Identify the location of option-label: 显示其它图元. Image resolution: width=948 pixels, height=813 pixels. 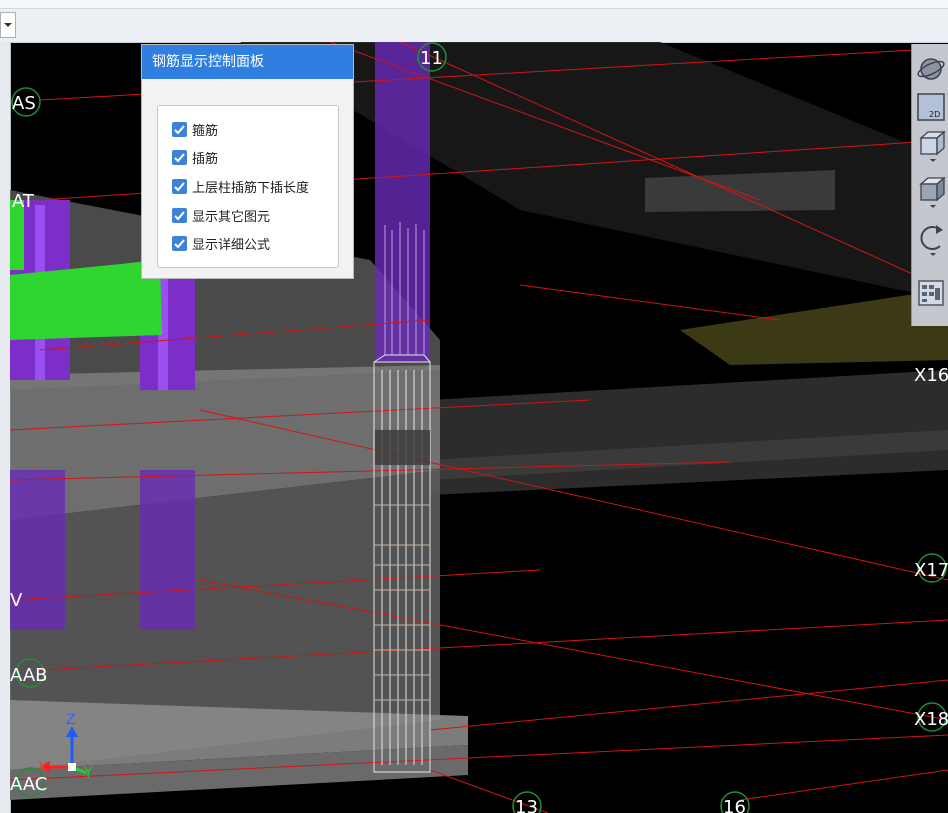
(231, 217).